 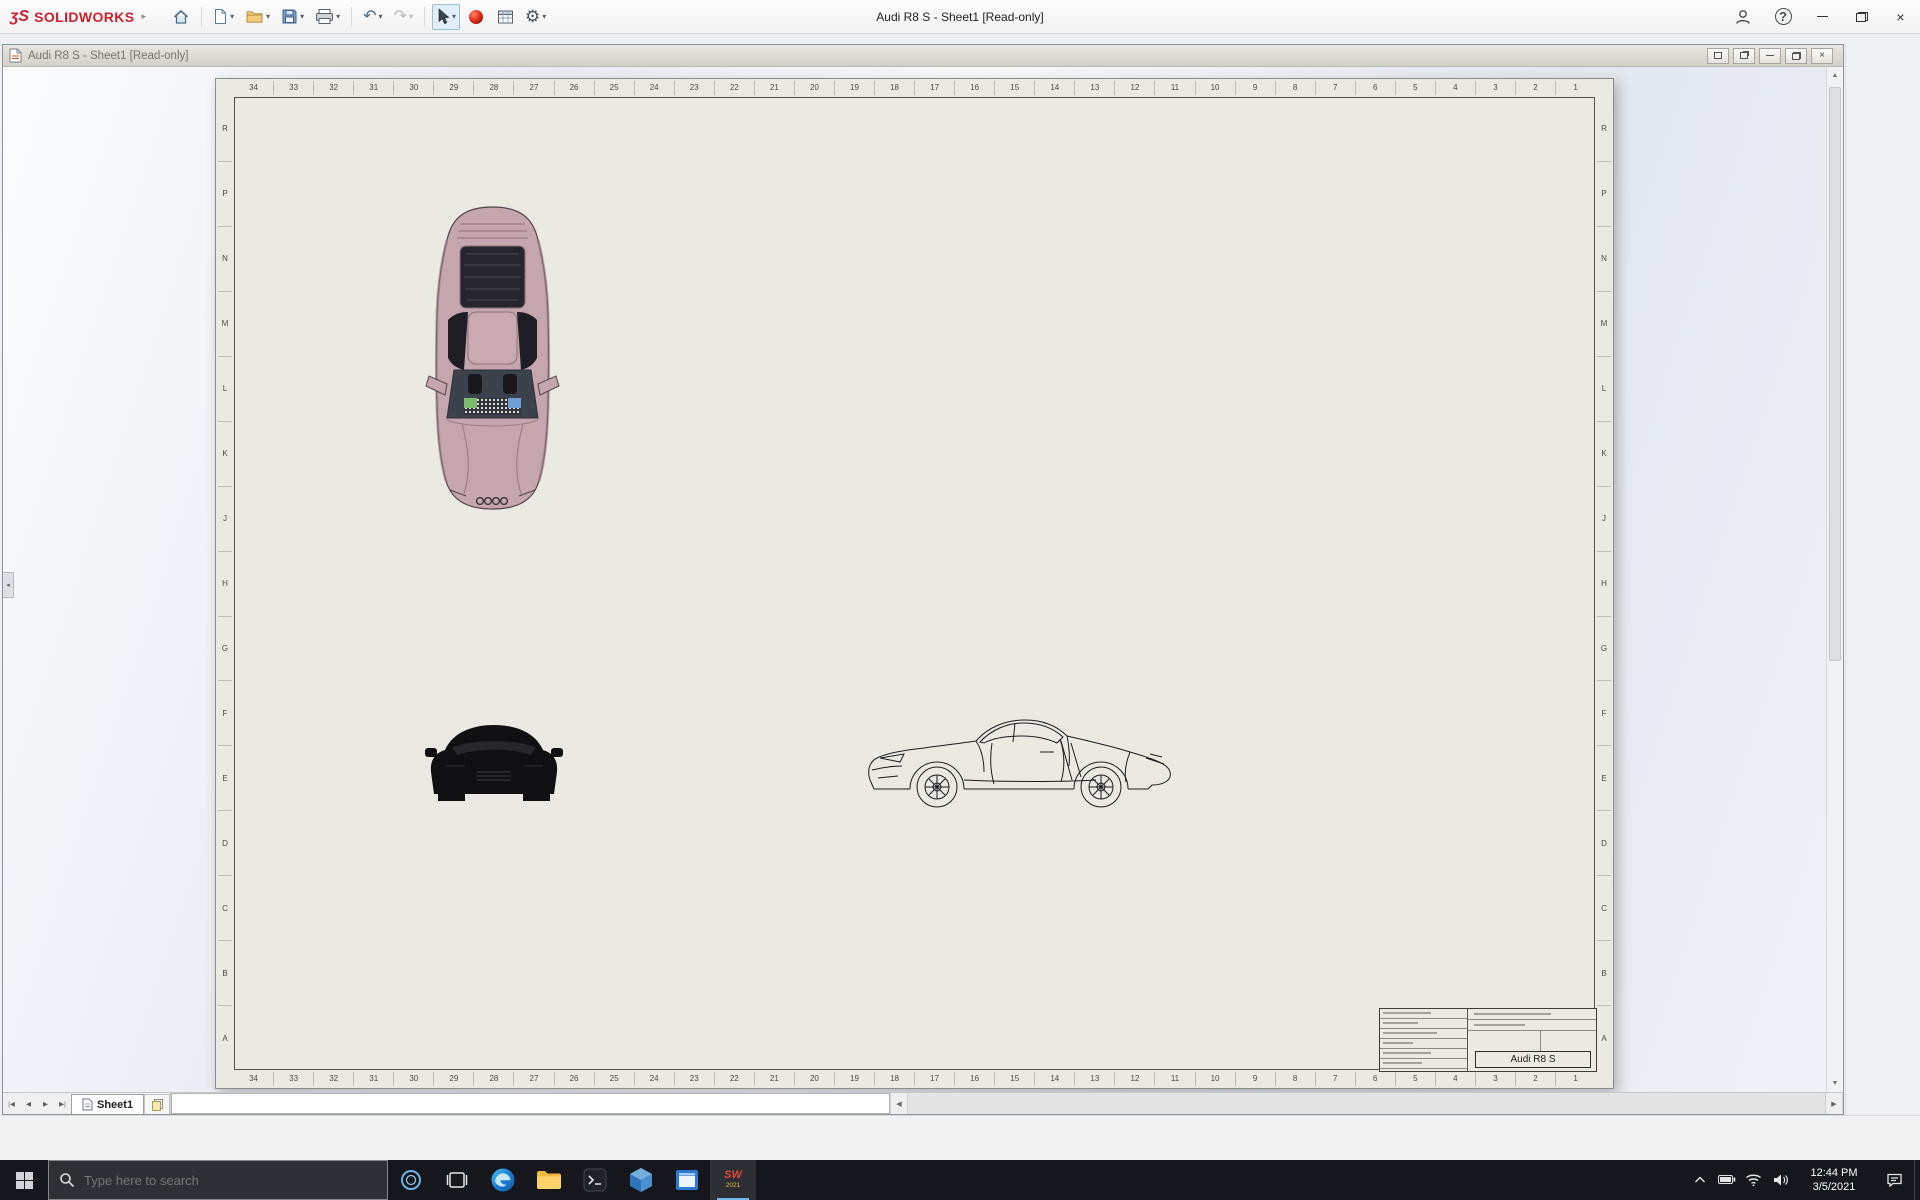 I want to click on home-button, so click(x=181, y=17).